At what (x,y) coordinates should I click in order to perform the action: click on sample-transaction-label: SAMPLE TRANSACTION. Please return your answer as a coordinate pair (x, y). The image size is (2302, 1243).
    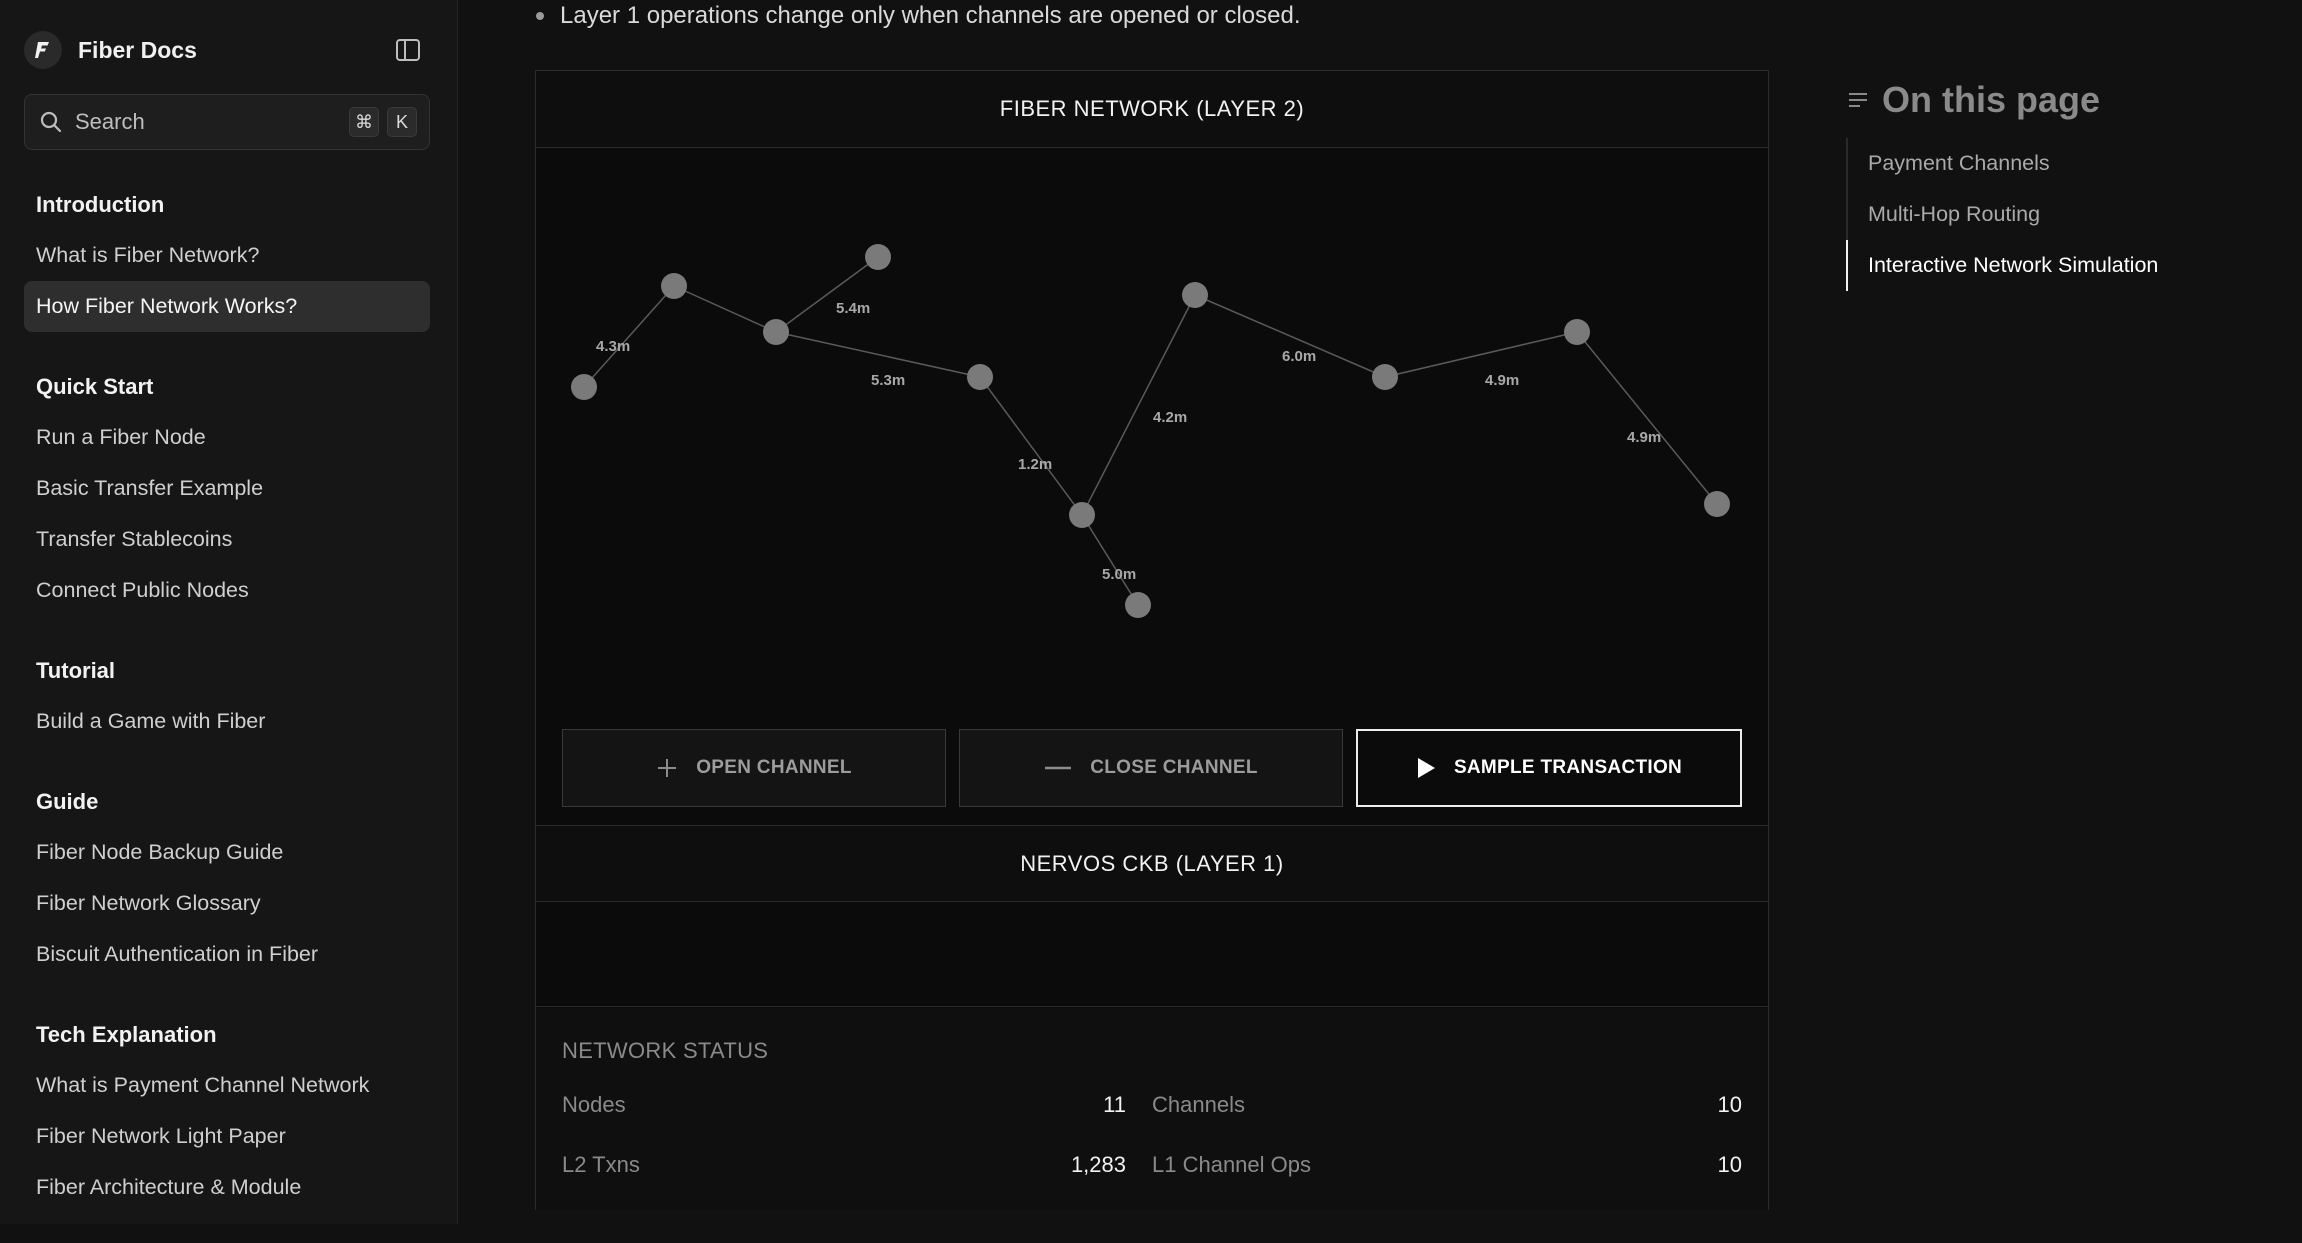
    Looking at the image, I should click on (1568, 767).